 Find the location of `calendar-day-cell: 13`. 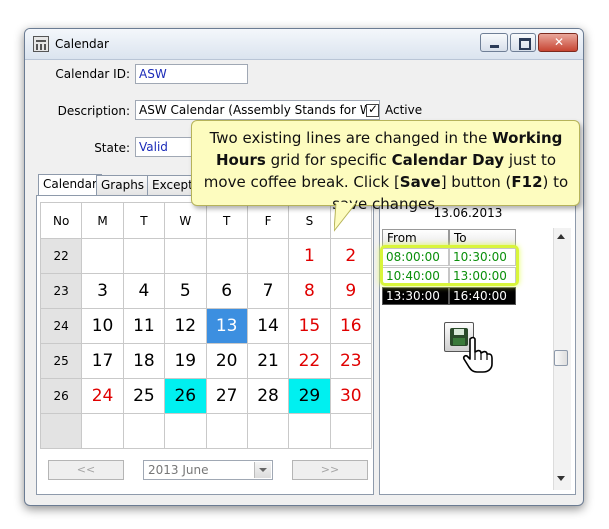

calendar-day-cell: 13 is located at coordinates (226, 326).